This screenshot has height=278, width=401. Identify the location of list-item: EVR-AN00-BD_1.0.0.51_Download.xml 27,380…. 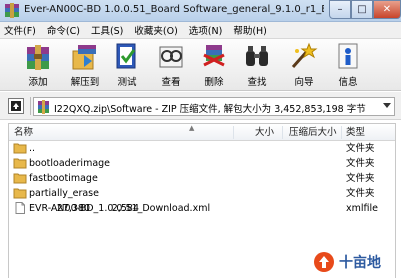
(202, 208).